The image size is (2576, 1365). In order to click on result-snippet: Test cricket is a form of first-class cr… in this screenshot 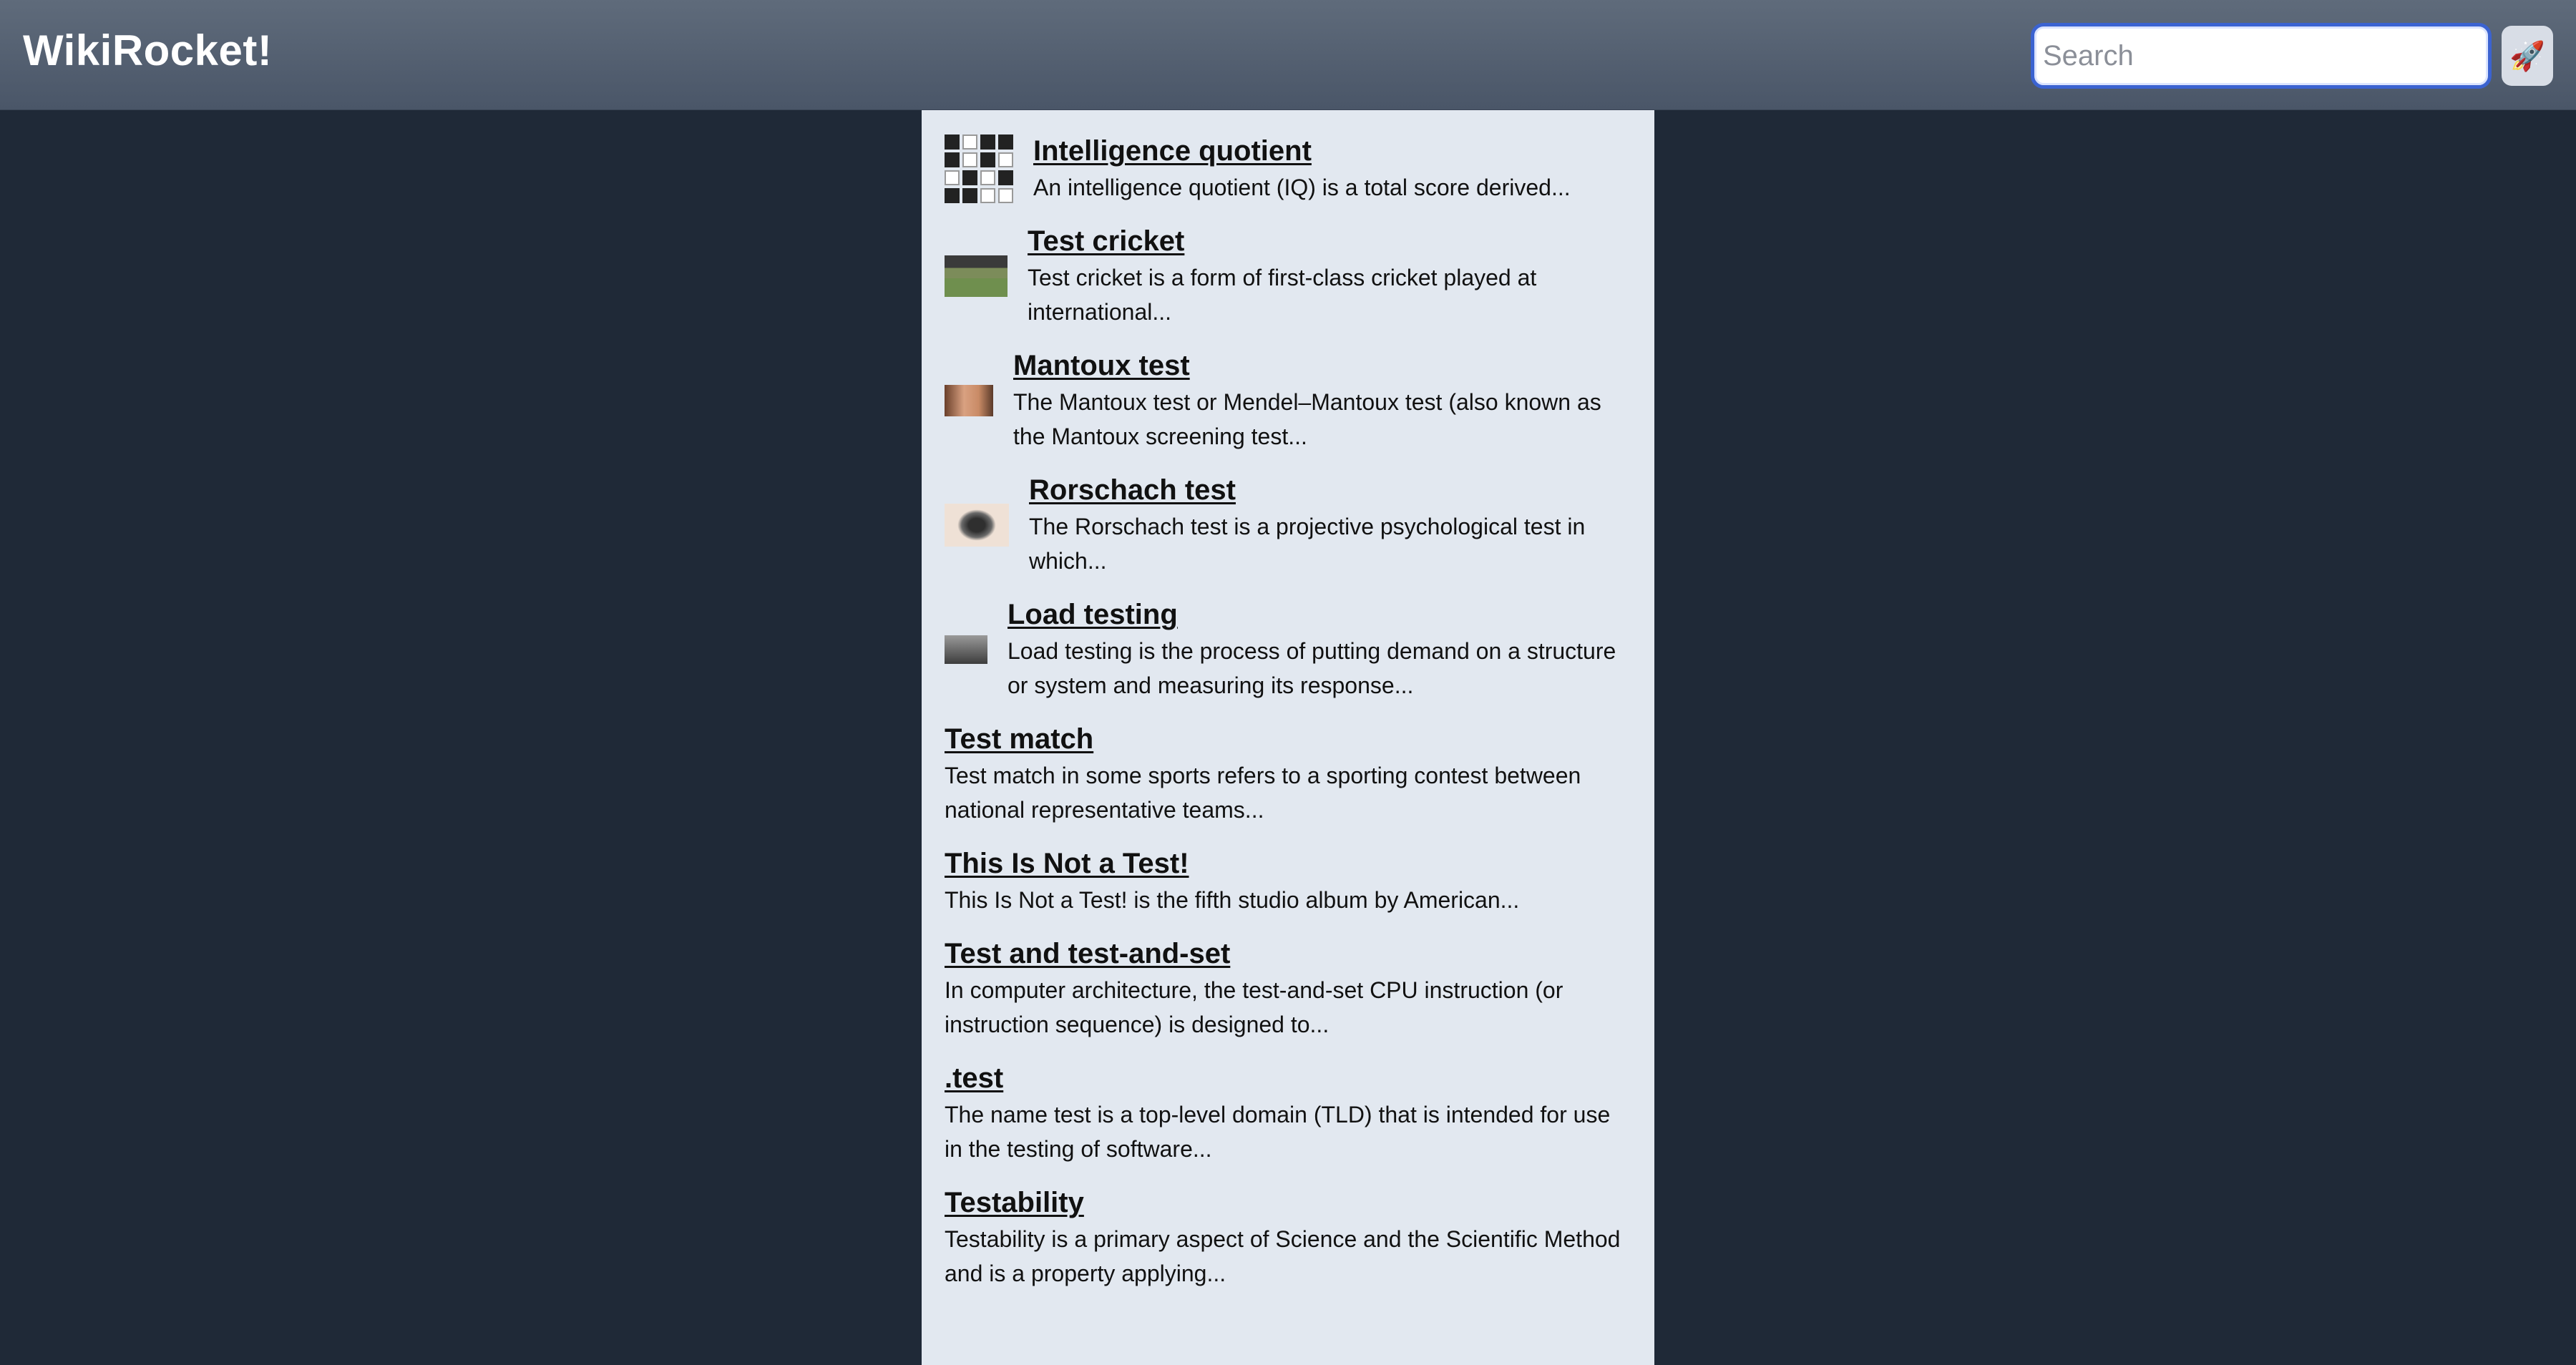, I will do `click(1282, 295)`.